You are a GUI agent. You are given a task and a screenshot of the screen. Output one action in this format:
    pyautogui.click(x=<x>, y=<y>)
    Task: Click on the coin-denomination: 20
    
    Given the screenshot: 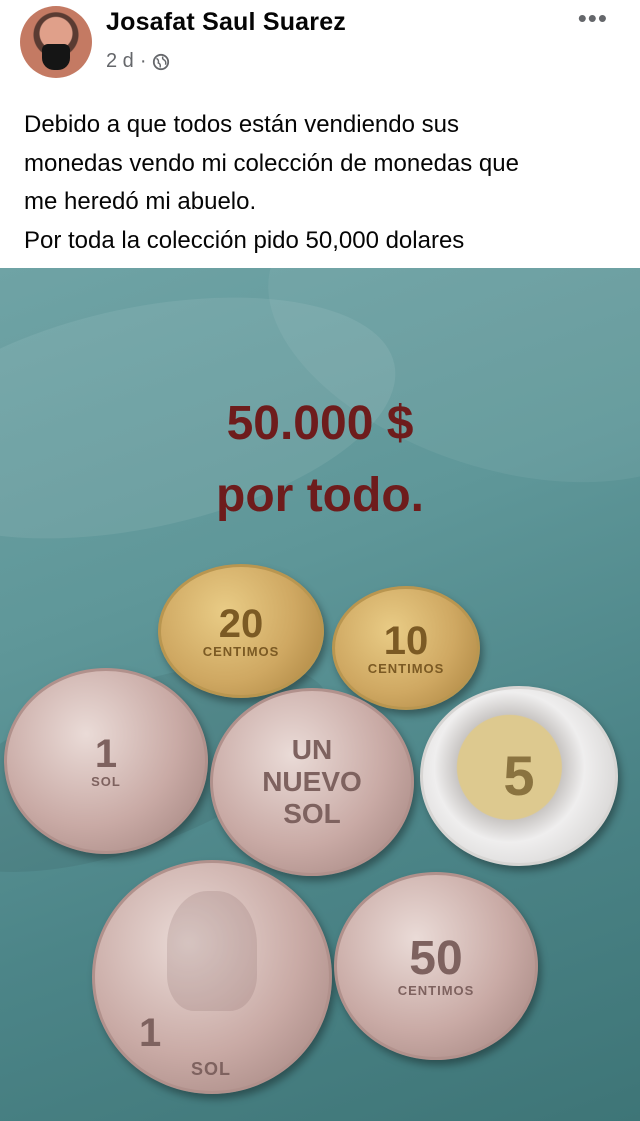 What is the action you would take?
    pyautogui.click(x=241, y=623)
    